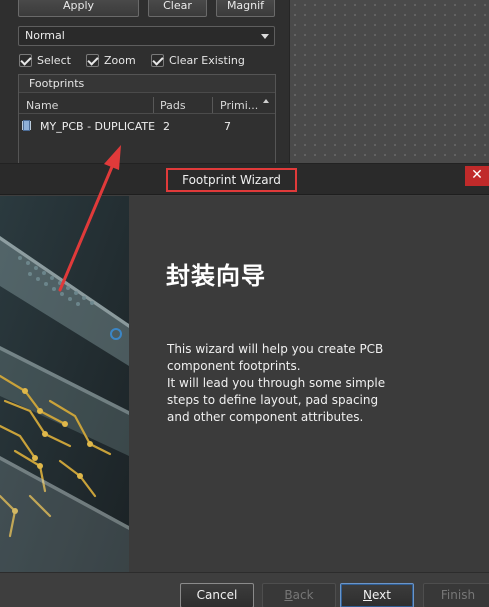  Describe the element at coordinates (166, 126) in the screenshot. I see `row-pads: 2` at that location.